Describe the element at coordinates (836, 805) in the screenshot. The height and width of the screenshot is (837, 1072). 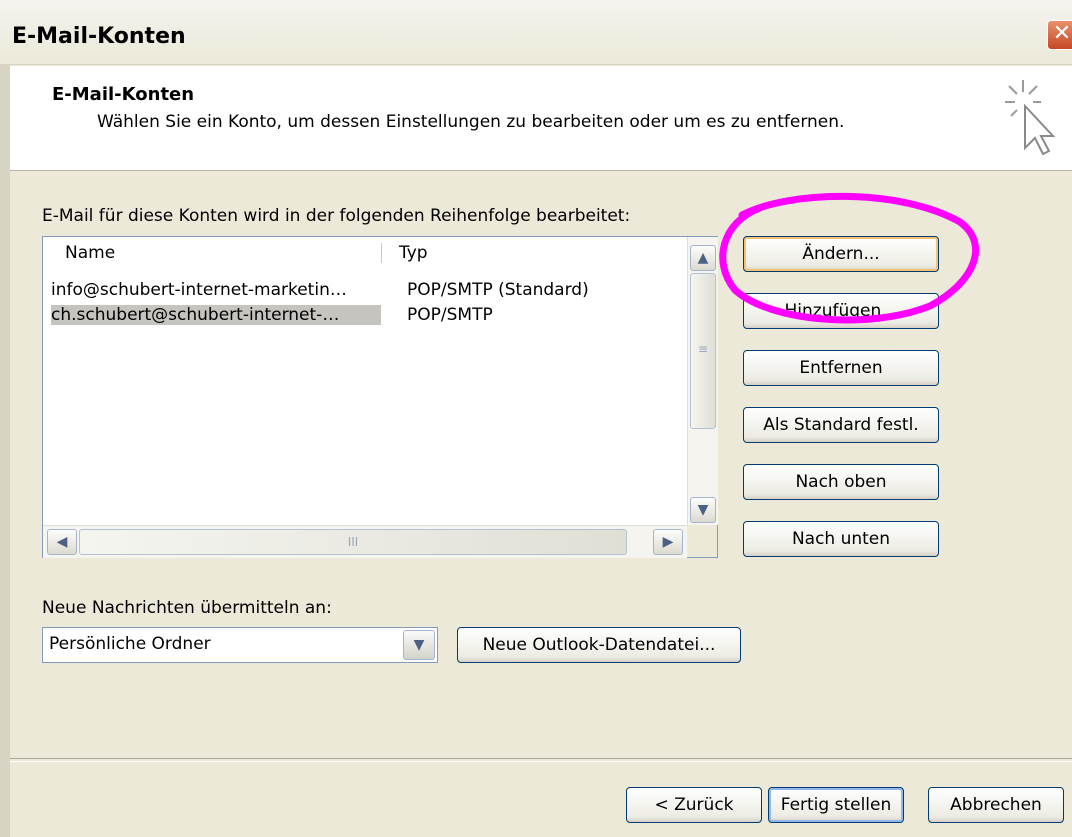
I see `finish-button: Fertig stellen` at that location.